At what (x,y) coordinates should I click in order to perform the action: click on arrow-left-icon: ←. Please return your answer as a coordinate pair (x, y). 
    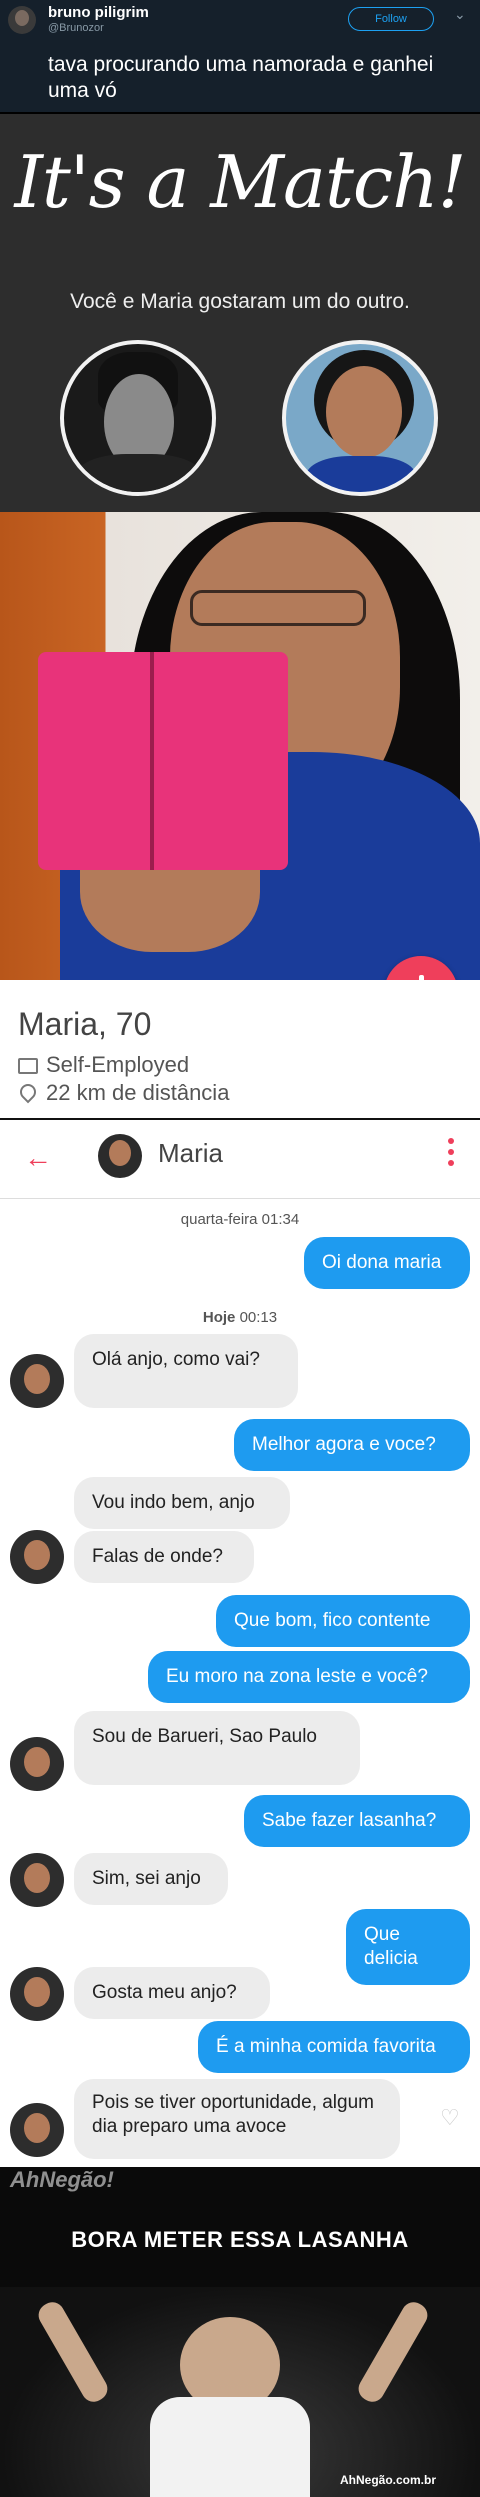
    Looking at the image, I should click on (38, 1158).